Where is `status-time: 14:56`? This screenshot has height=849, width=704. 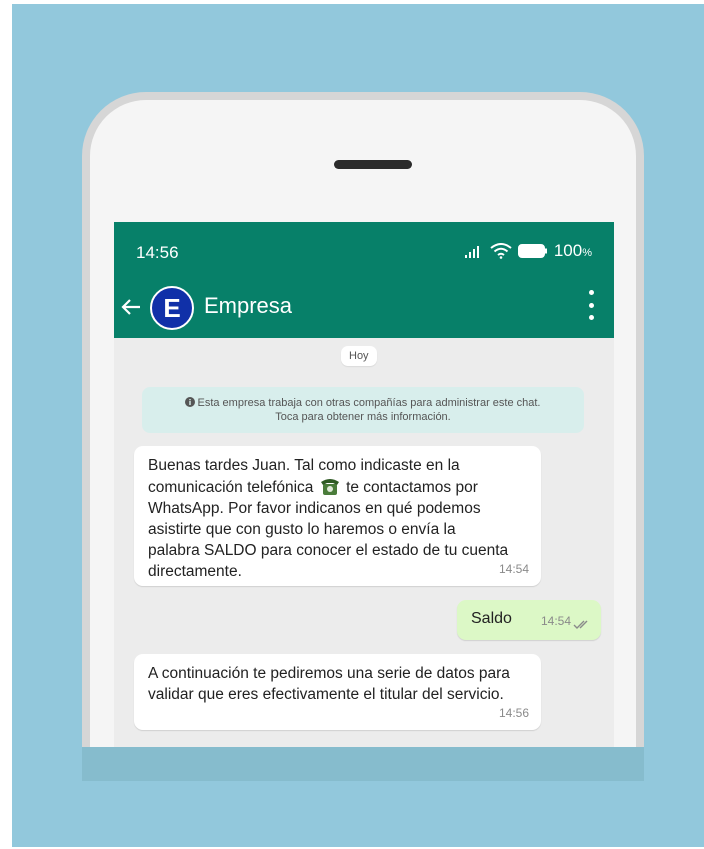
status-time: 14:56 is located at coordinates (157, 252).